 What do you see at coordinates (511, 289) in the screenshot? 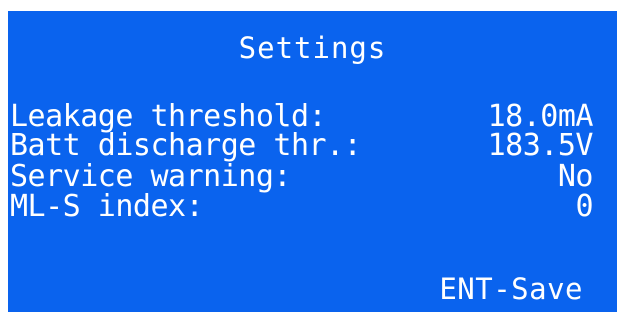
I see `save-hint: ENT-Save` at bounding box center [511, 289].